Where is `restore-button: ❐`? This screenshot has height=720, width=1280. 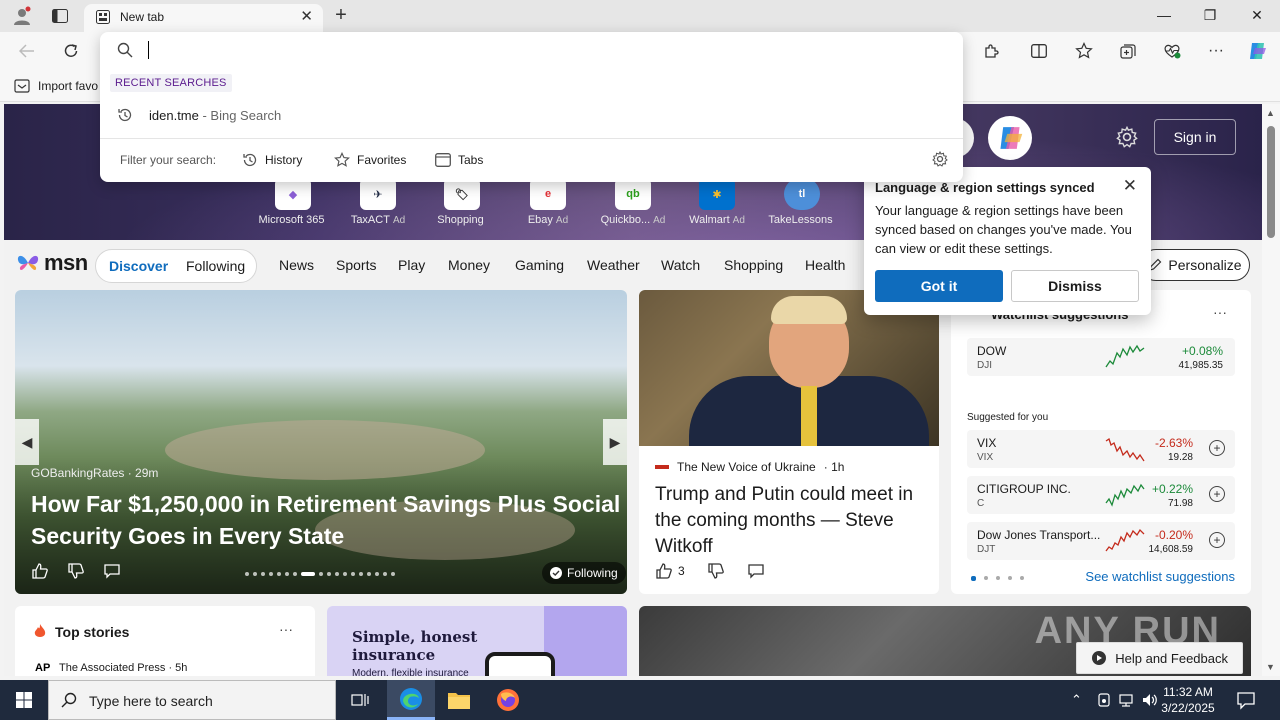
restore-button: ❐ is located at coordinates (1210, 16).